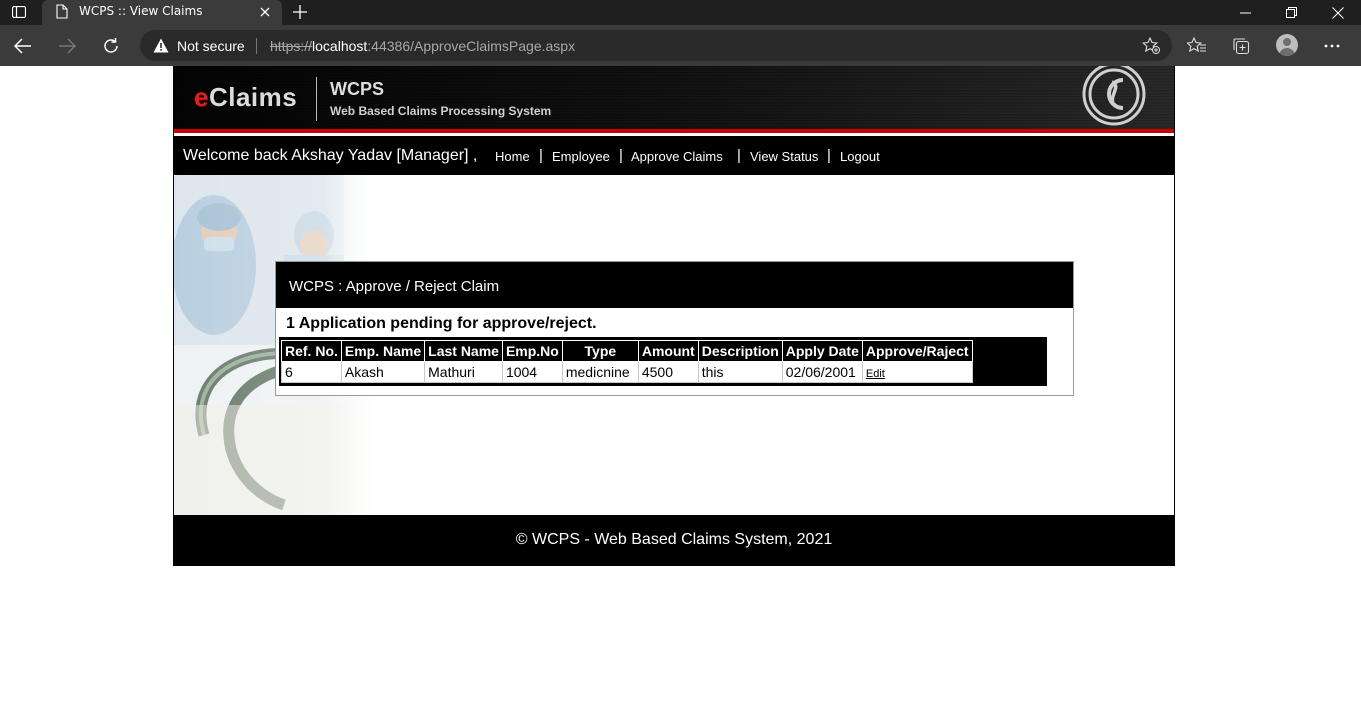 The image size is (1361, 723). What do you see at coordinates (311, 351) in the screenshot?
I see `column-header: Ref. No.` at bounding box center [311, 351].